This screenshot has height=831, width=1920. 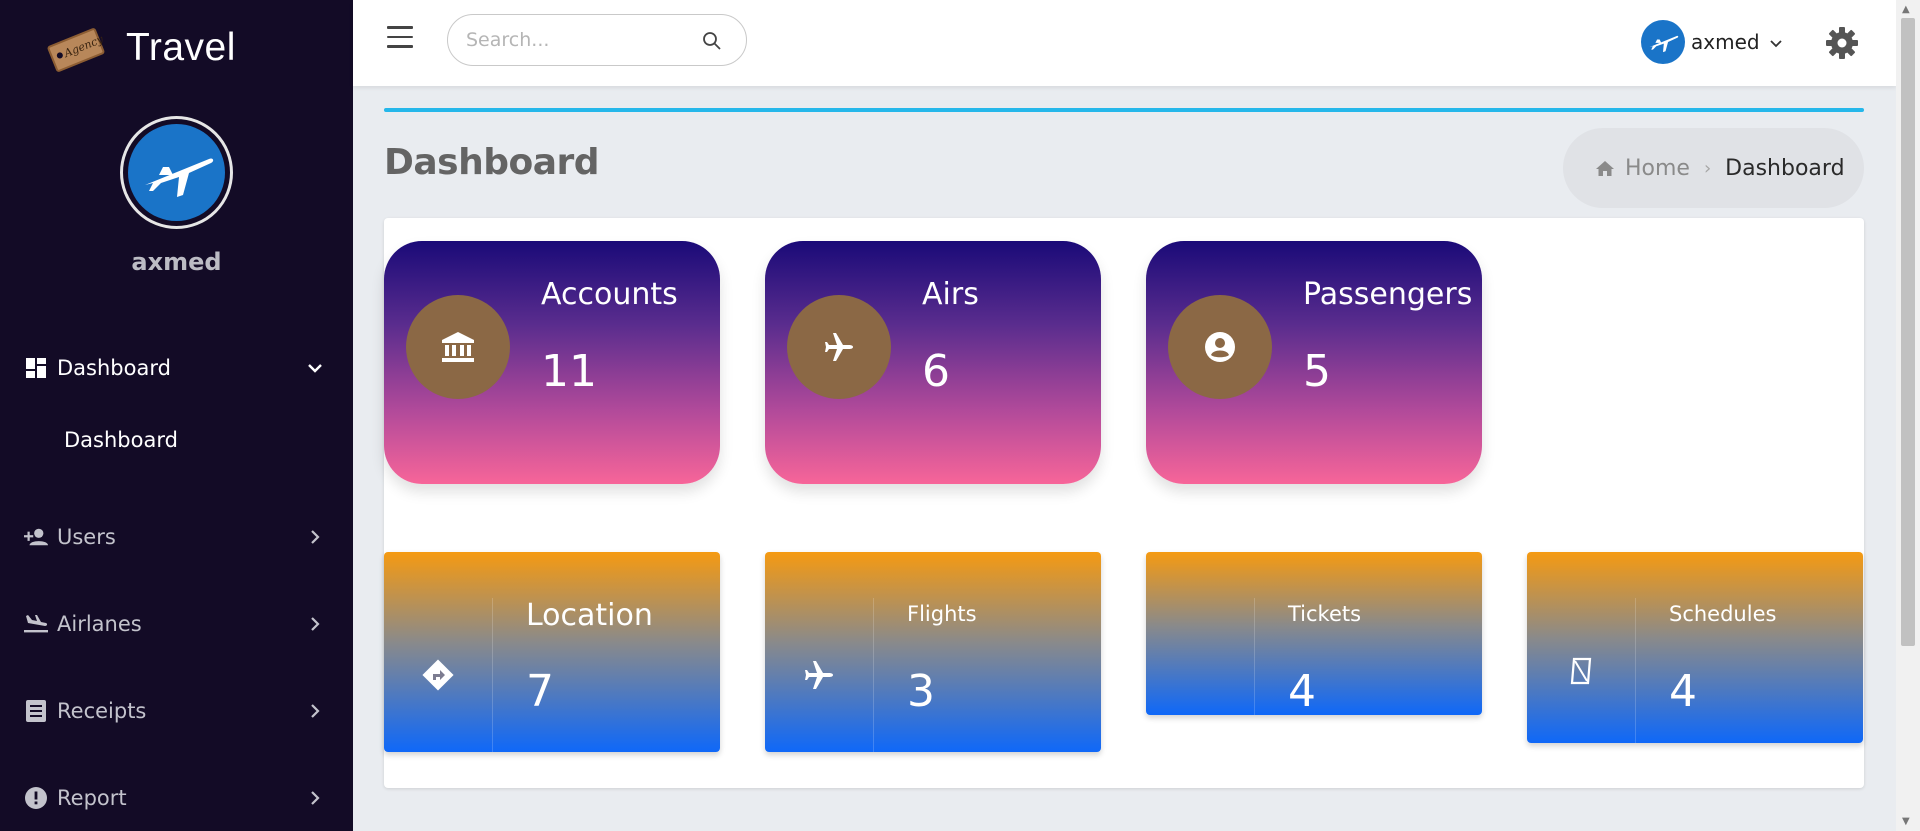 I want to click on topbar: axmed, so click(x=1124, y=43).